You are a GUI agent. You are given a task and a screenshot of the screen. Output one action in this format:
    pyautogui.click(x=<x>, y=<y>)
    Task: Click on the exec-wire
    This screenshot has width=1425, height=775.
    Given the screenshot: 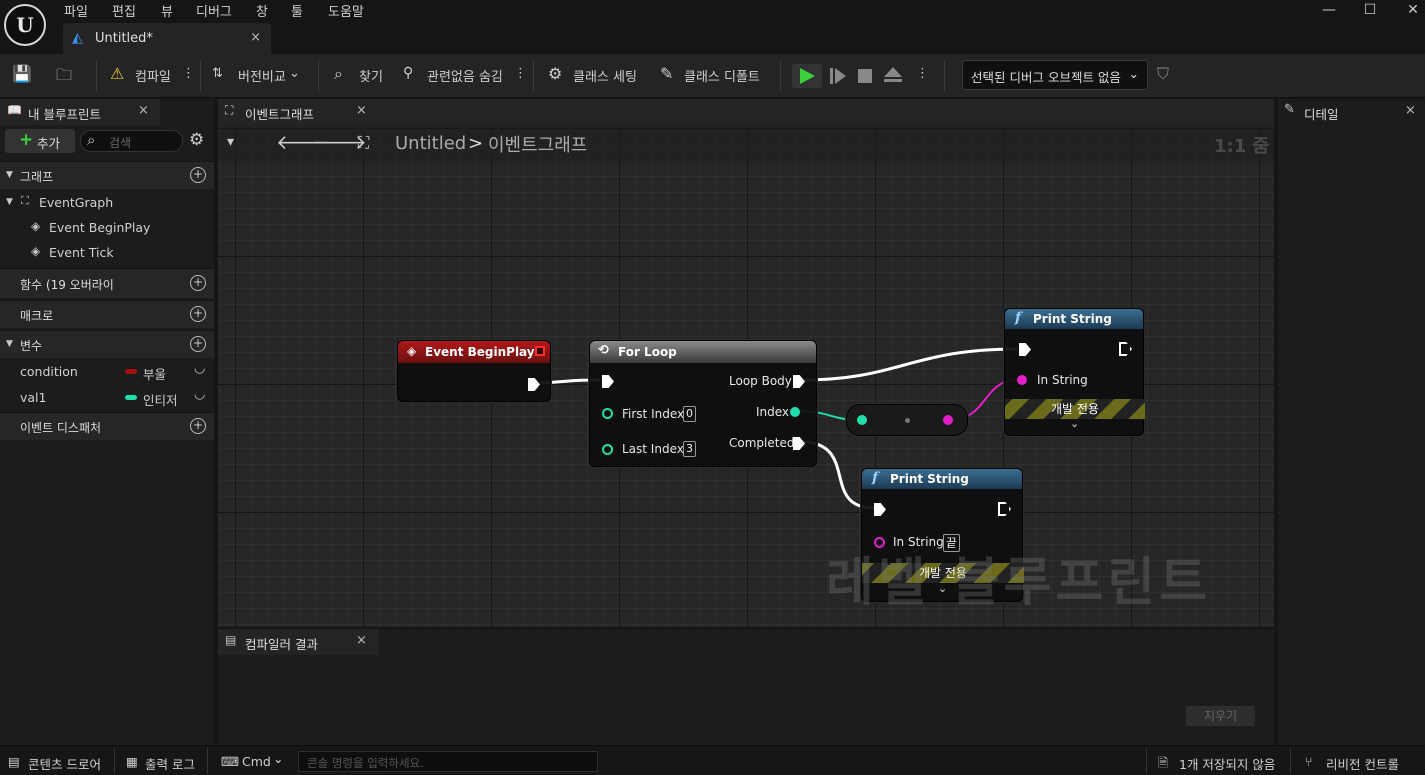 What is the action you would take?
    pyautogui.click(x=909, y=364)
    